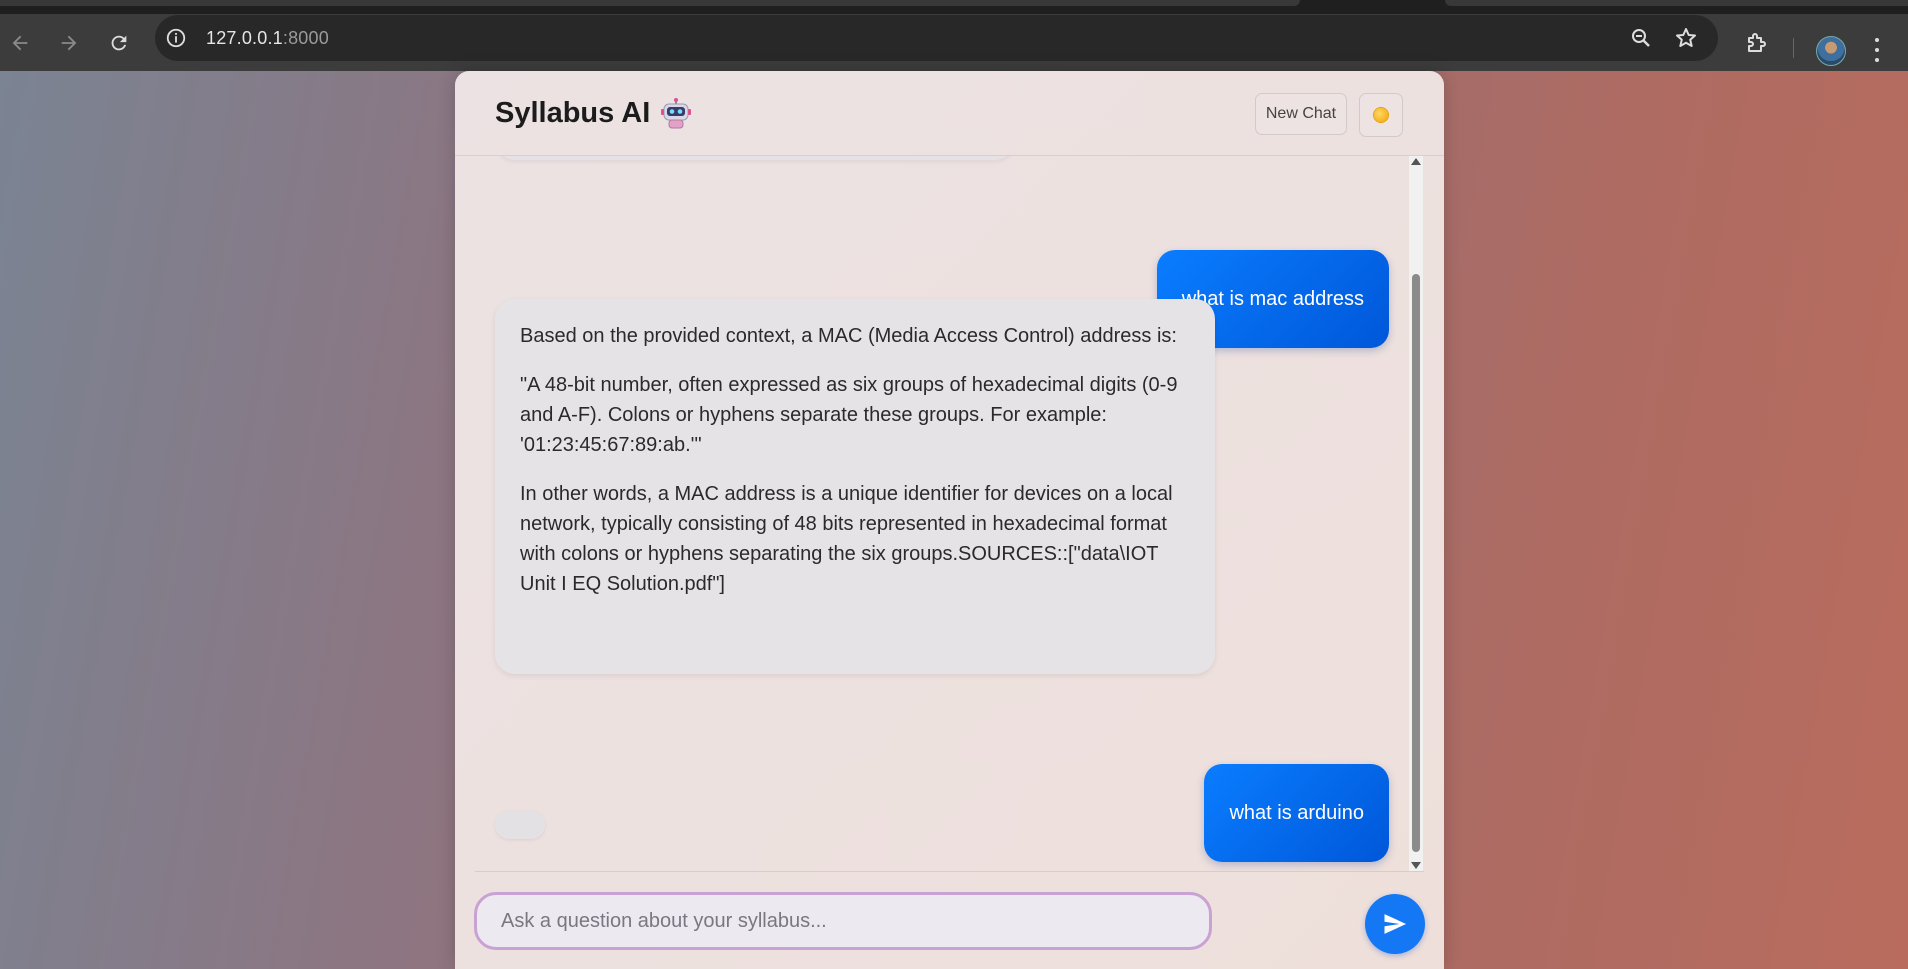 Image resolution: width=1908 pixels, height=969 pixels. I want to click on profile-avatar, so click(1831, 51).